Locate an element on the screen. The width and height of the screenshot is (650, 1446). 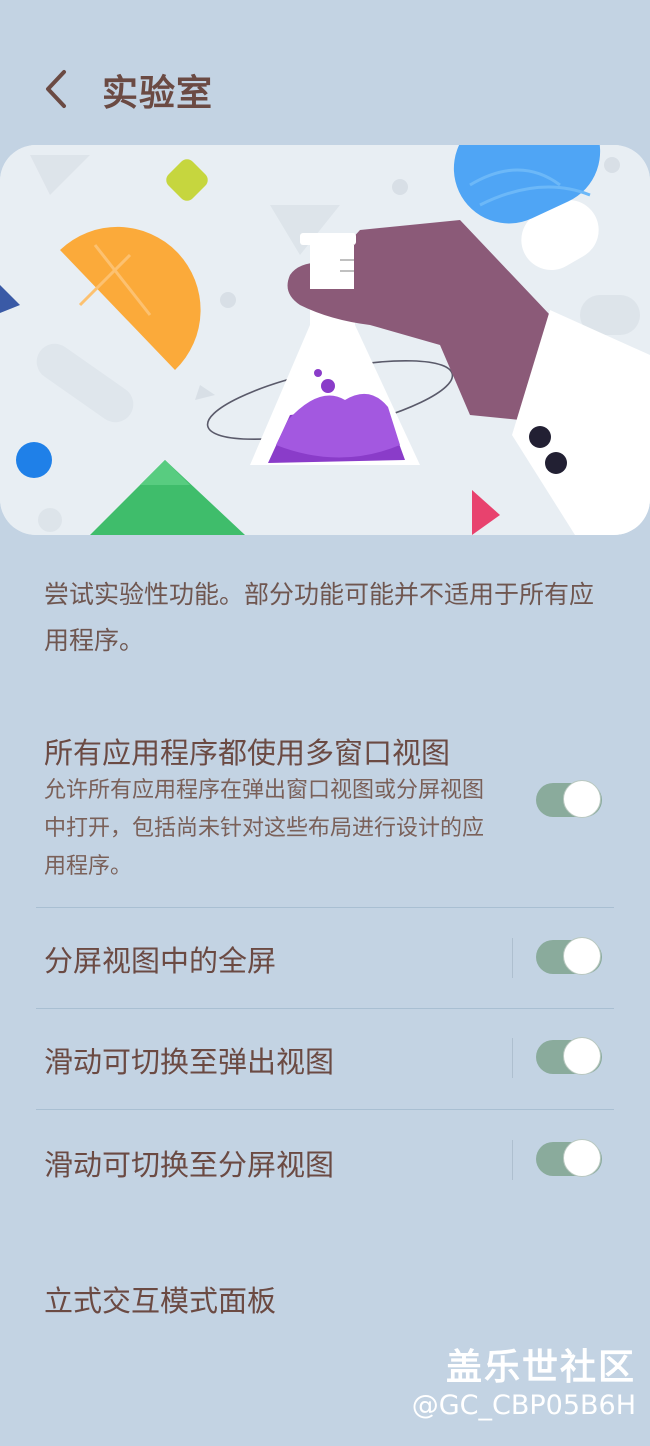
setting-title: 立式交互模式面板 is located at coordinates (160, 1301).